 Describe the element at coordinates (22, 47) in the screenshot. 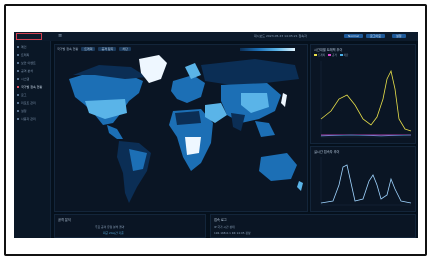

I see `sidebar-item-main: 메인` at that location.